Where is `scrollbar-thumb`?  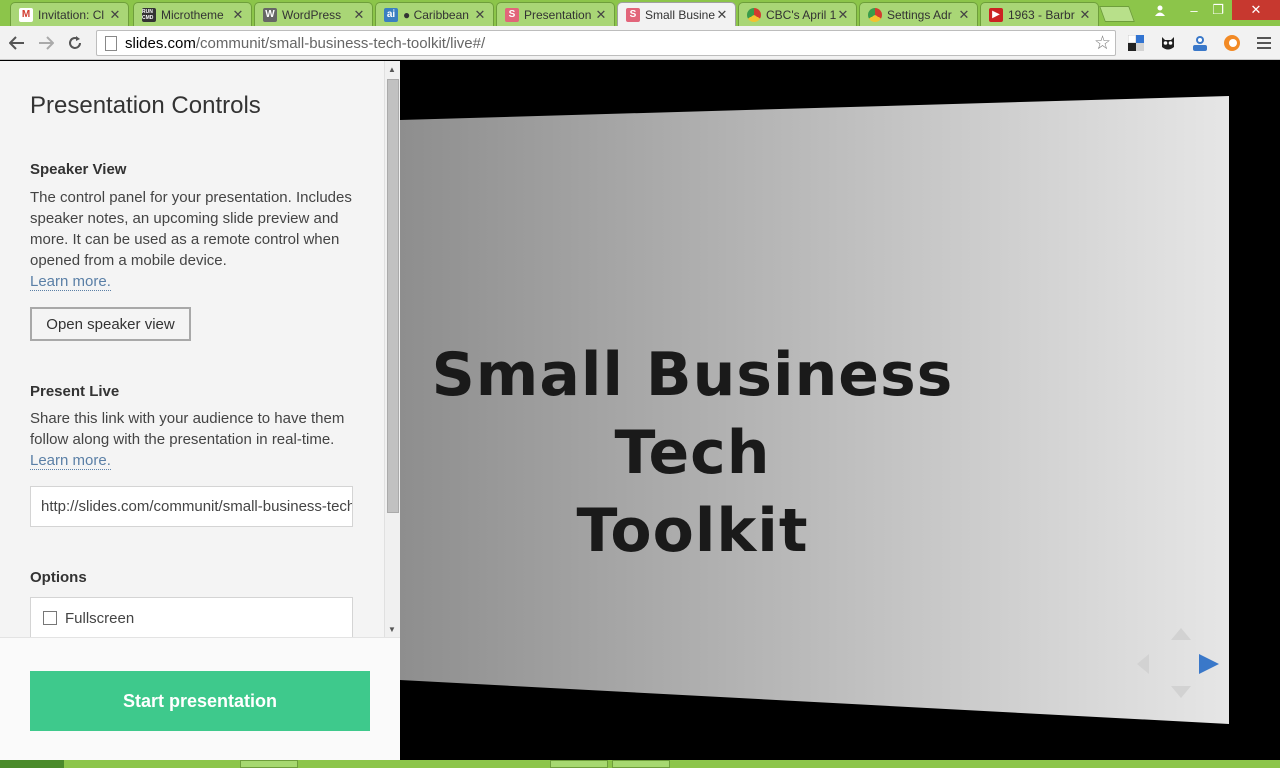
scrollbar-thumb is located at coordinates (393, 296).